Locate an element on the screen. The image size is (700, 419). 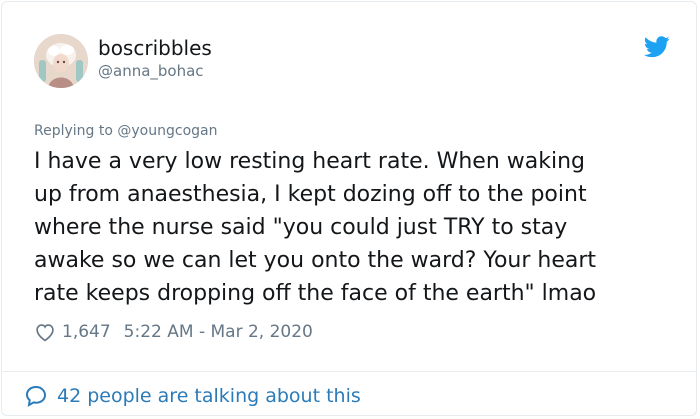
conversation-link: 42 people are talking about this is located at coordinates (192, 396).